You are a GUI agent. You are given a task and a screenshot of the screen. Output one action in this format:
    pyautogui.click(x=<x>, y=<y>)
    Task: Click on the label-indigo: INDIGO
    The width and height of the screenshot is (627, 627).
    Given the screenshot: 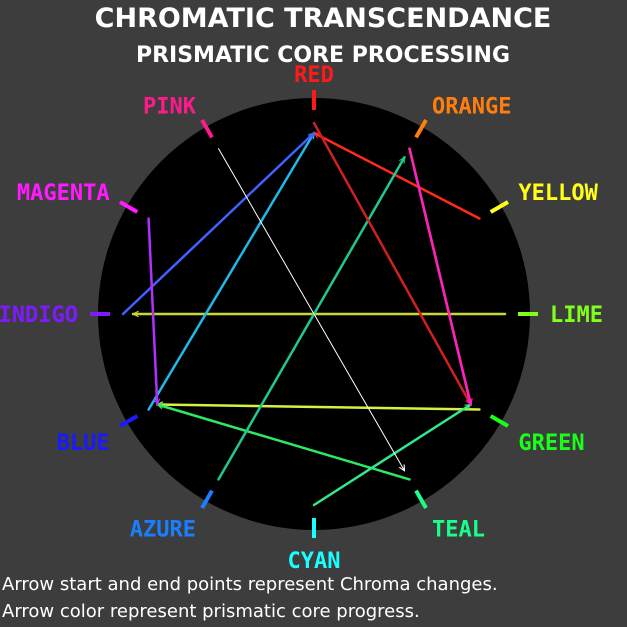 What is the action you would take?
    pyautogui.click(x=39, y=315)
    